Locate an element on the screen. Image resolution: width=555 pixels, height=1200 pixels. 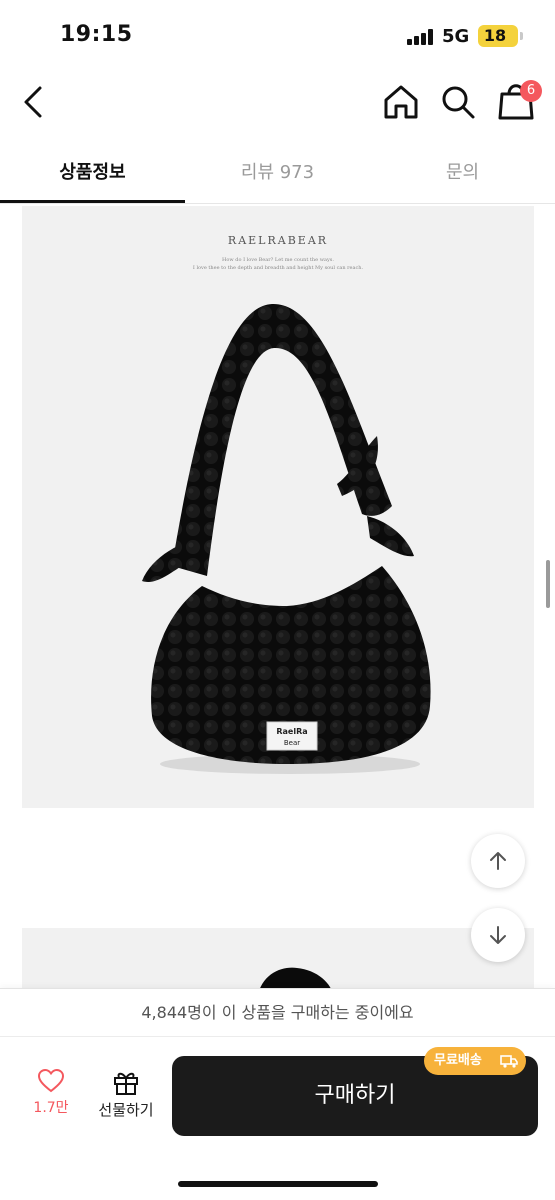
gift-button: 선물하기 is located at coordinates (126, 1099).